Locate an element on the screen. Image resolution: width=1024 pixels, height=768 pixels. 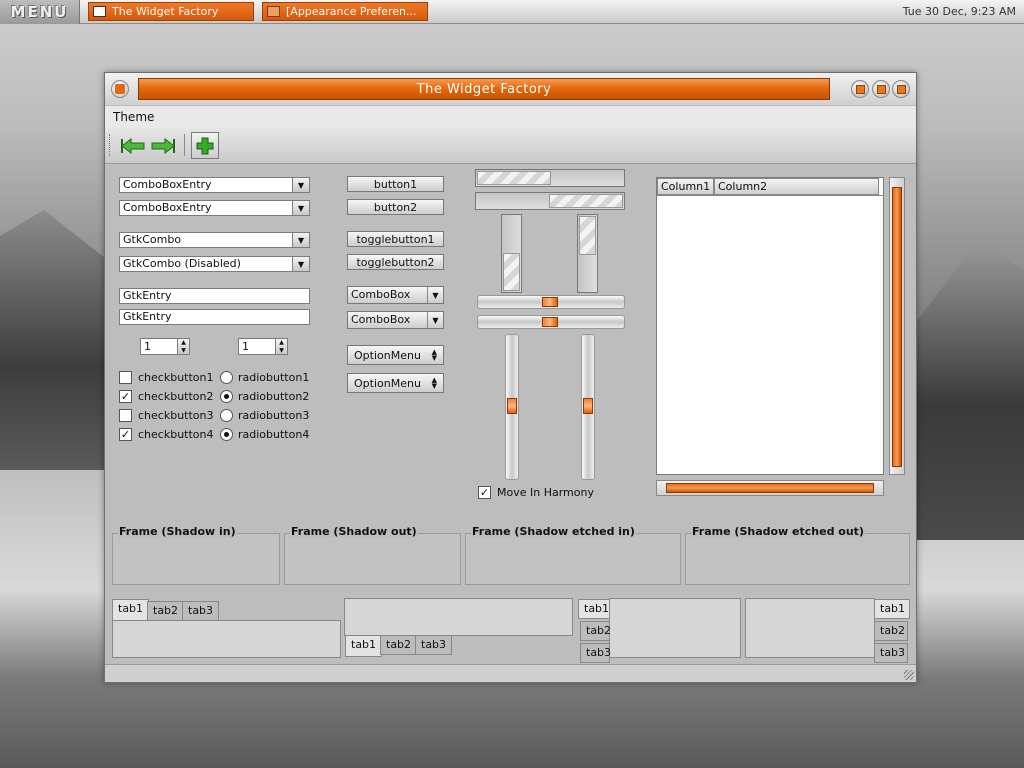
notebook-left-tab1: tab1 is located at coordinates (594, 609).